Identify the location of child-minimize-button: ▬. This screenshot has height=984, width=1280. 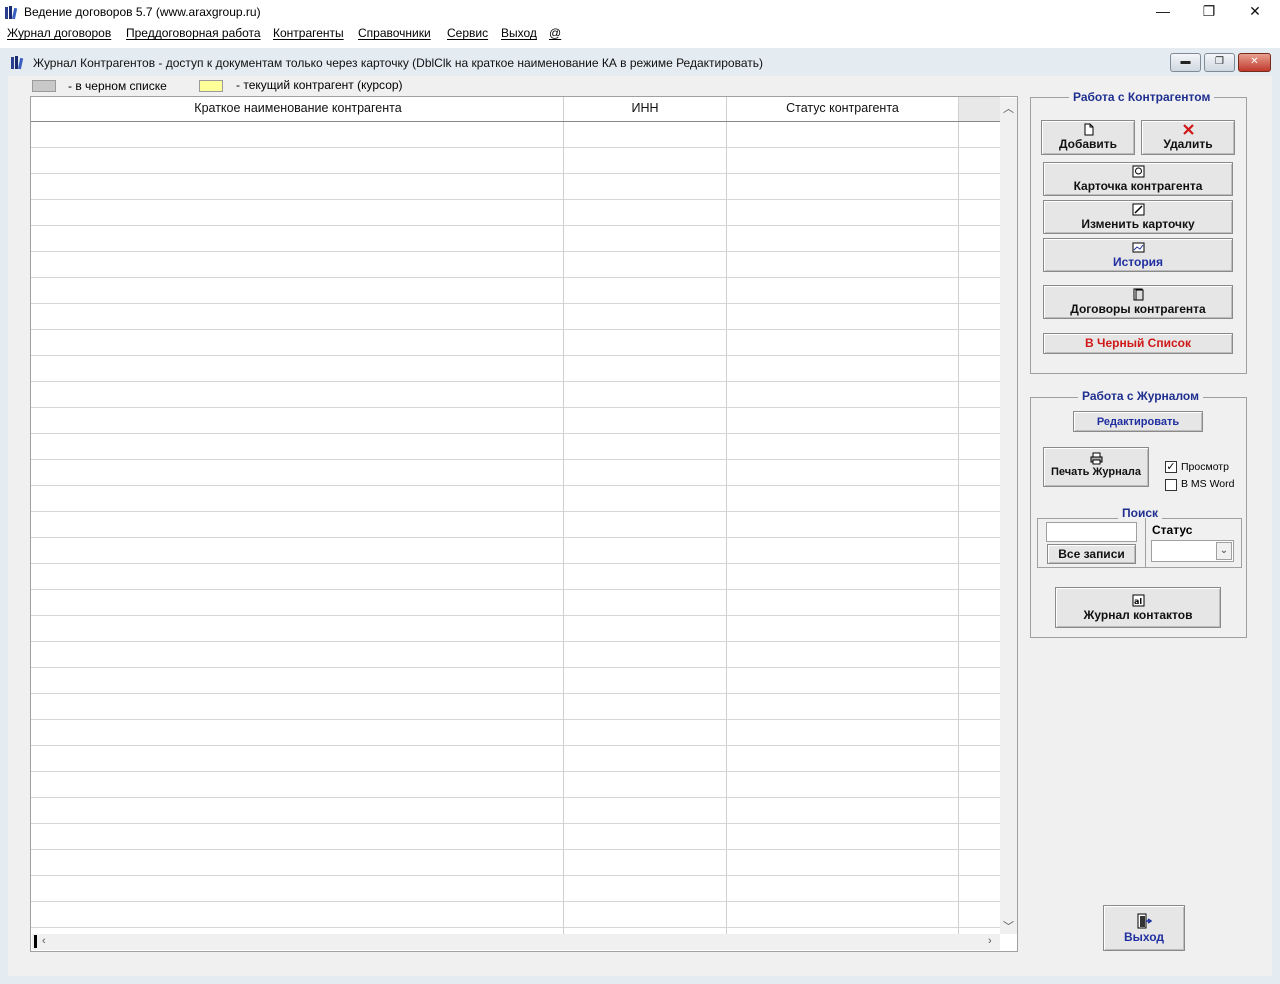
(1185, 62).